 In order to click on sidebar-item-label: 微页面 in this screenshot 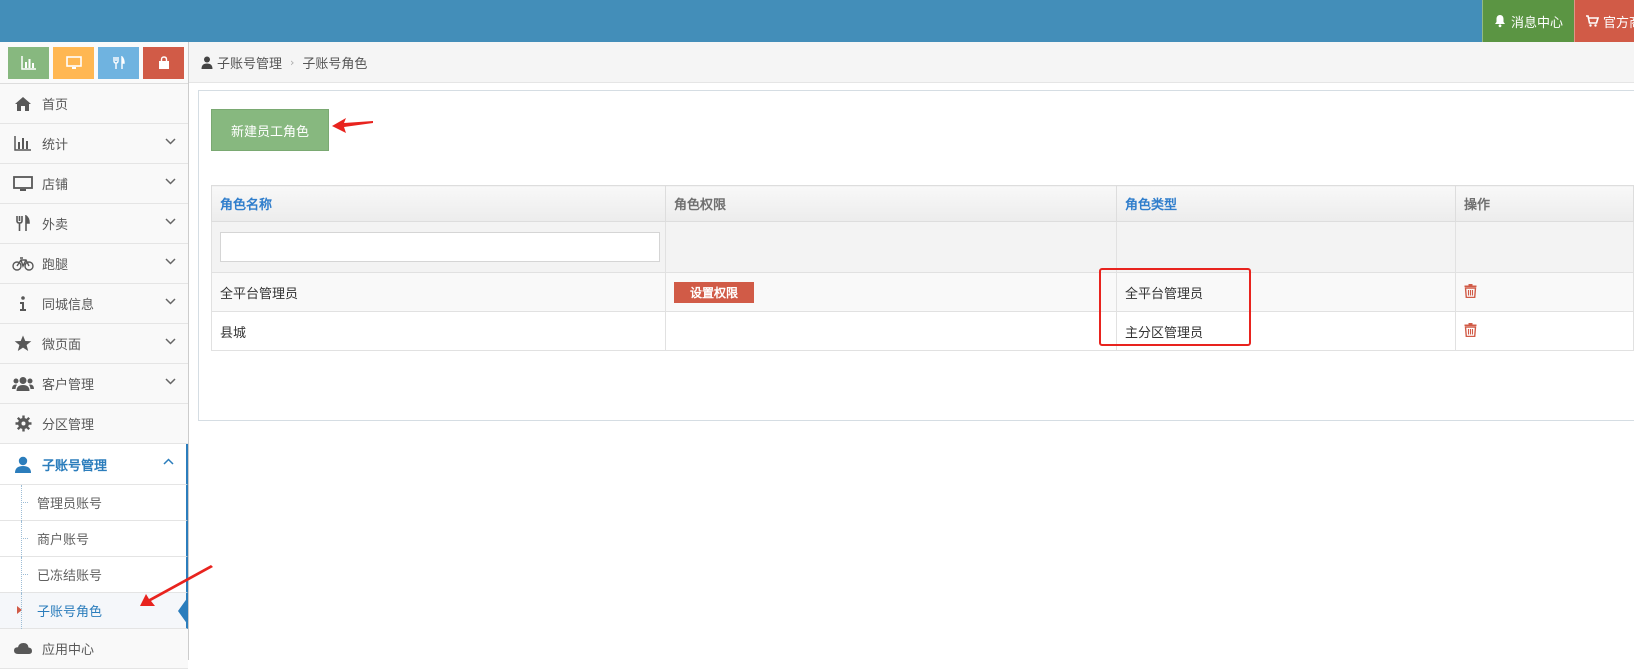, I will do `click(62, 345)`.